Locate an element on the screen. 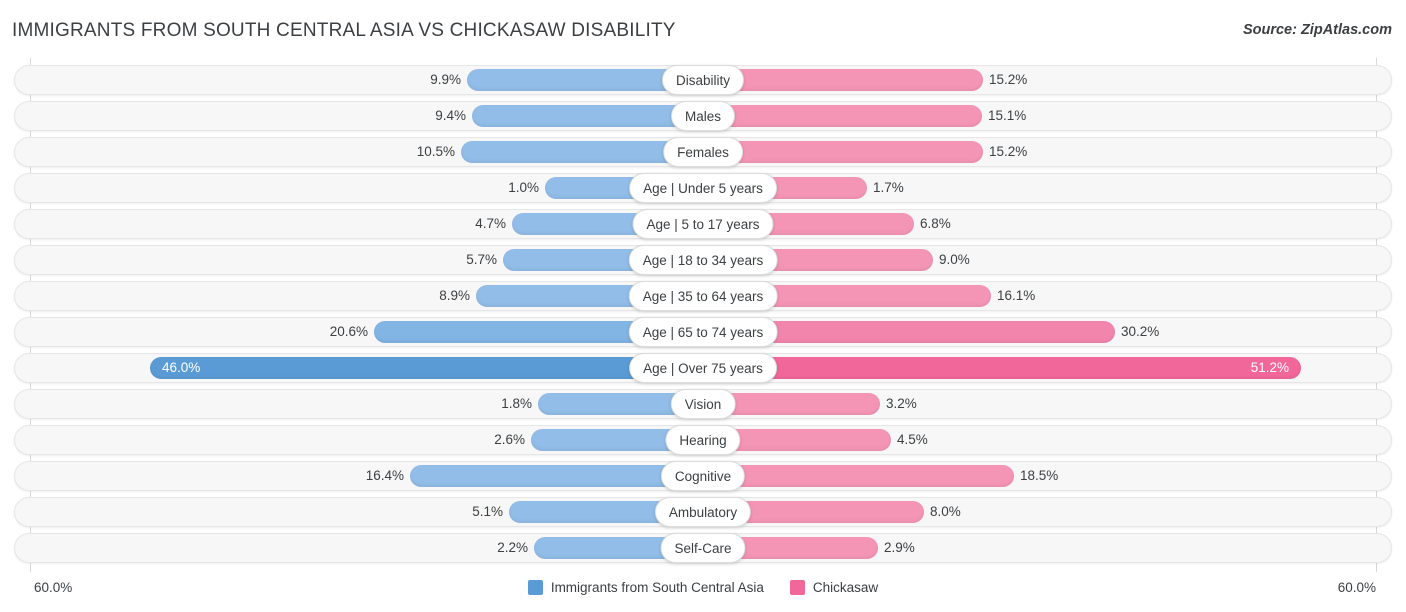 This screenshot has height=612, width=1406. value-label-immigrants: 46.0% is located at coordinates (181, 367).